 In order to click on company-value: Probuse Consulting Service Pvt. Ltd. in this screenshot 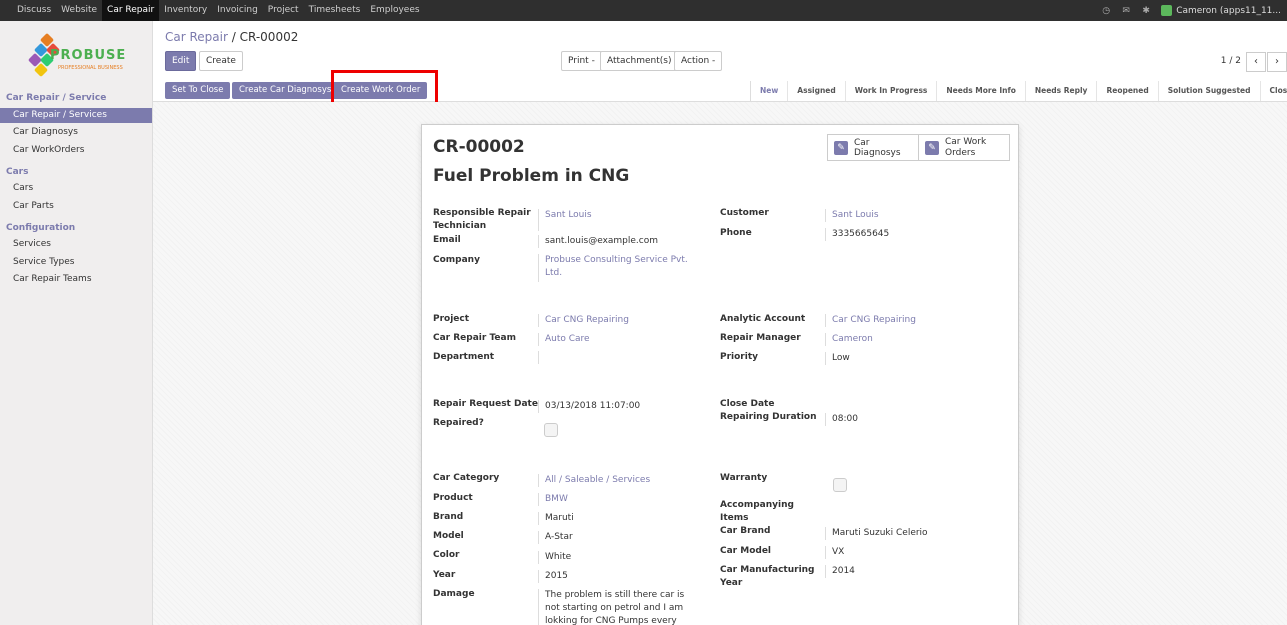, I will do `click(613, 268)`.